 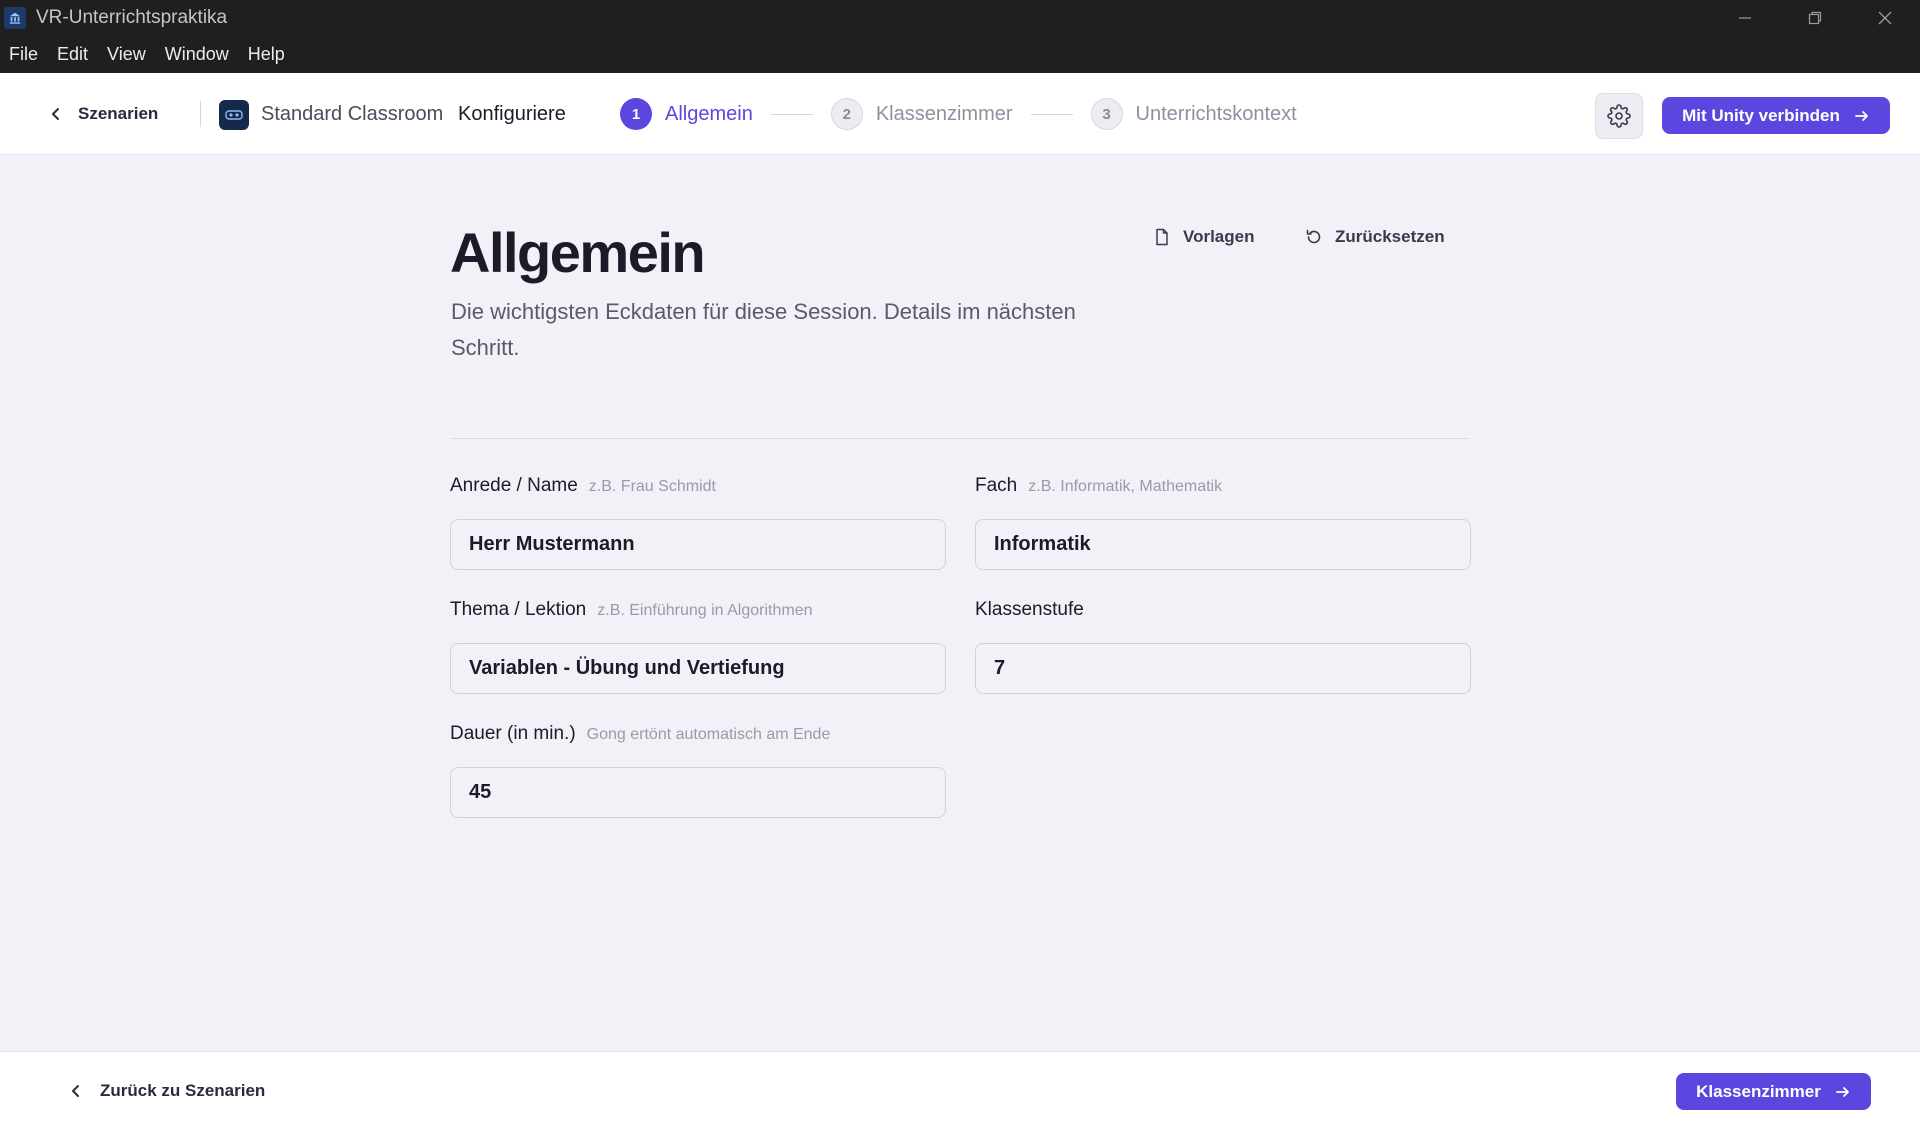 I want to click on vr-headset-icon, so click(x=234, y=115).